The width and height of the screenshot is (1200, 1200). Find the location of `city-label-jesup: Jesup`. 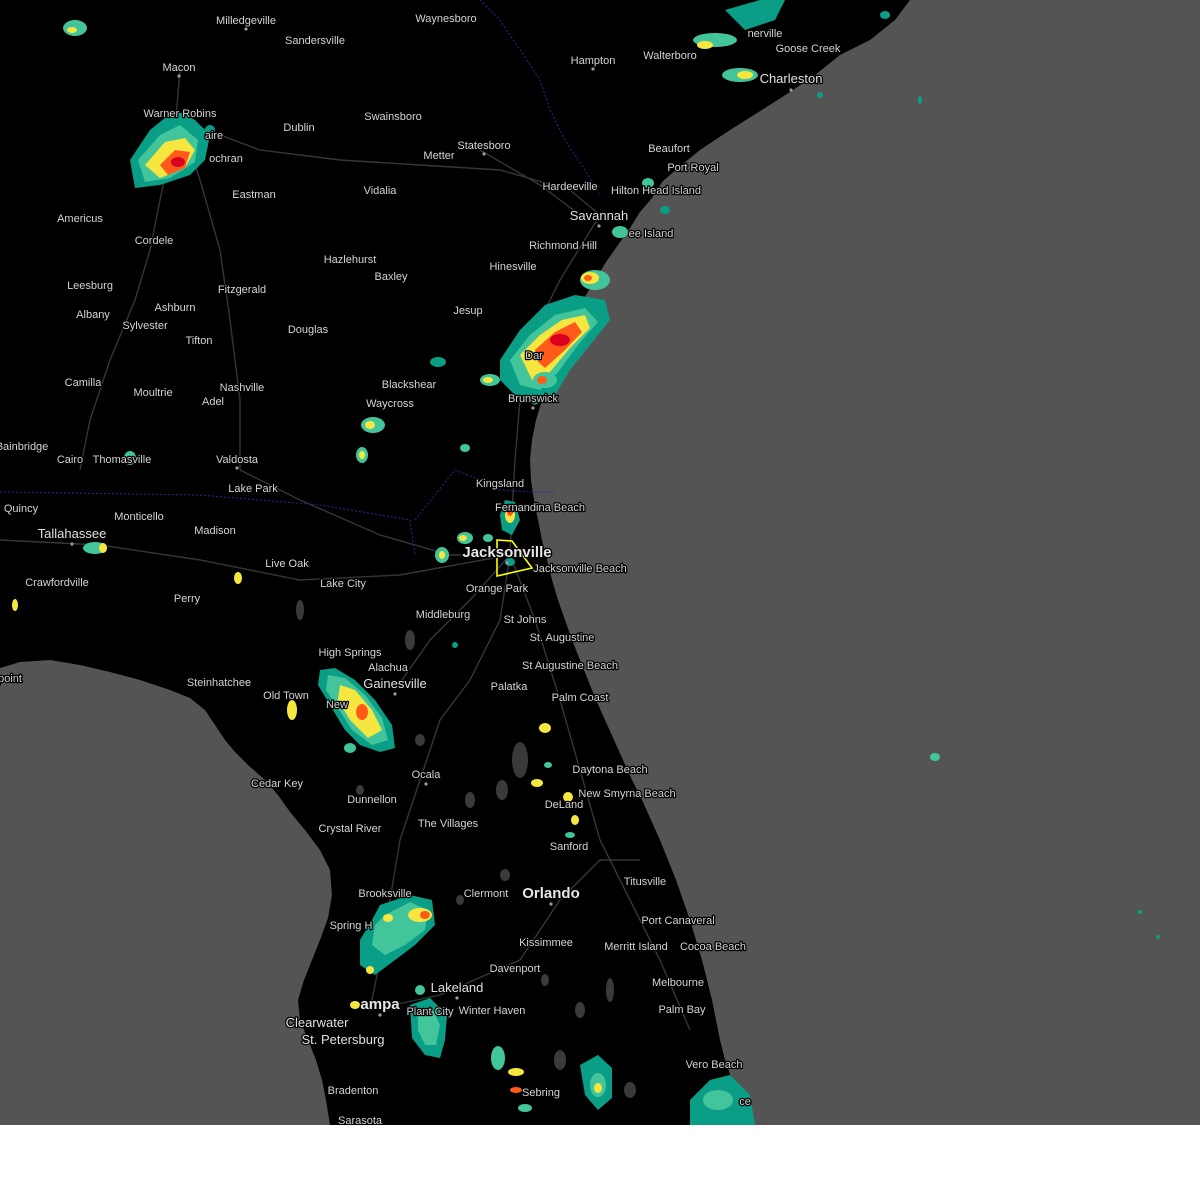

city-label-jesup: Jesup is located at coordinates (467, 311).